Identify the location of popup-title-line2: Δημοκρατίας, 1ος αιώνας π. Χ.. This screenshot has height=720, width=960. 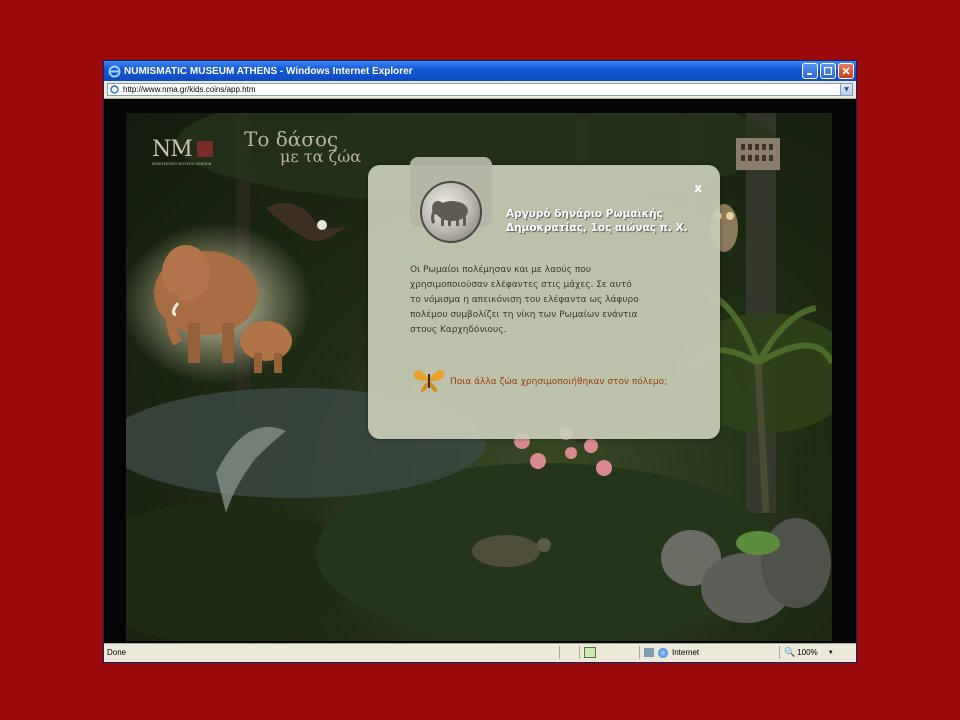
(597, 228).